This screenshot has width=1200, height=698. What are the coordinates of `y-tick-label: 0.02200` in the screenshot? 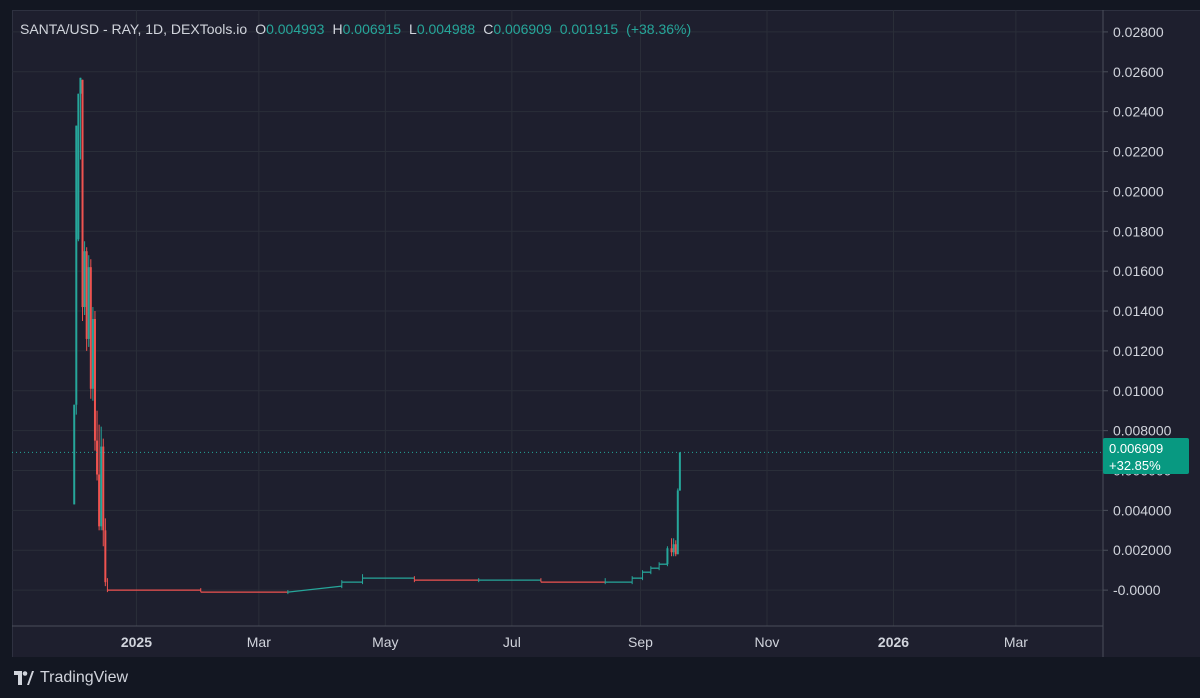 It's located at (1138, 152).